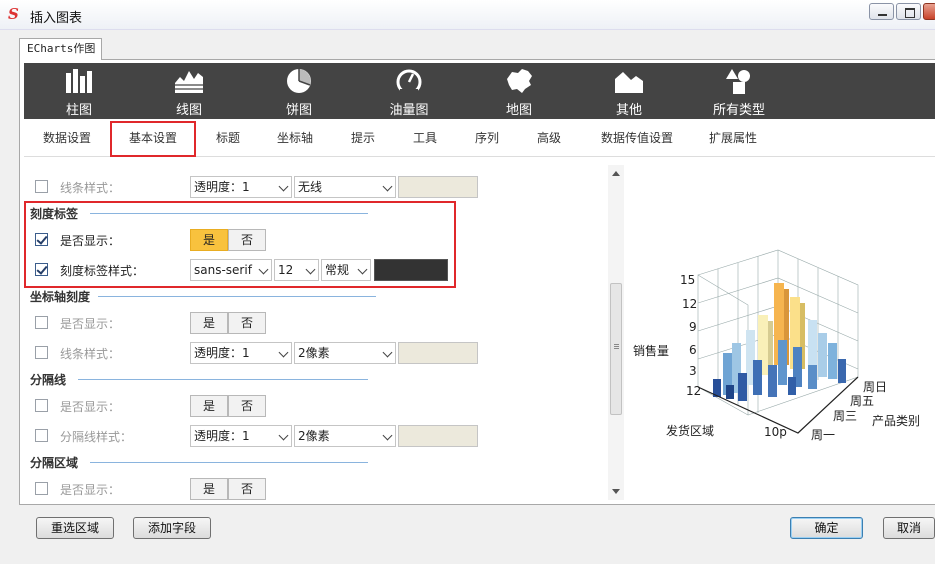  What do you see at coordinates (411, 270) in the screenshot?
I see `font-color-picker` at bounding box center [411, 270].